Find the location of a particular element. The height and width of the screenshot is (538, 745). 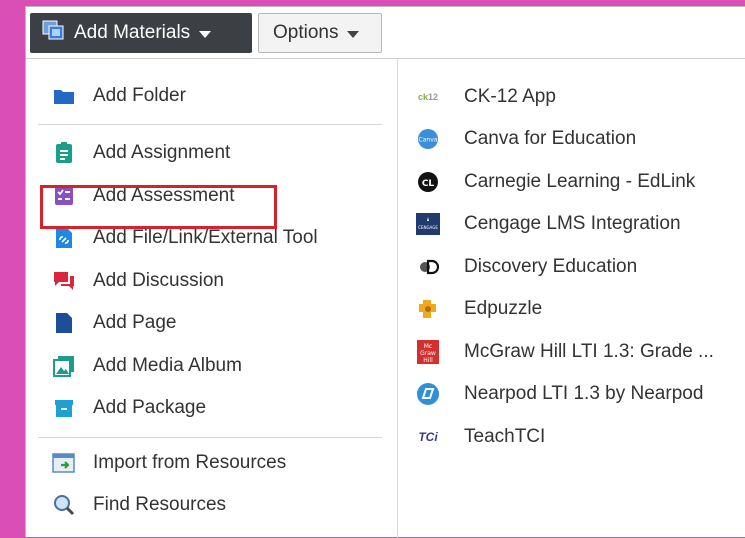

app-item-discovery: Discovery Education is located at coordinates (571, 267).